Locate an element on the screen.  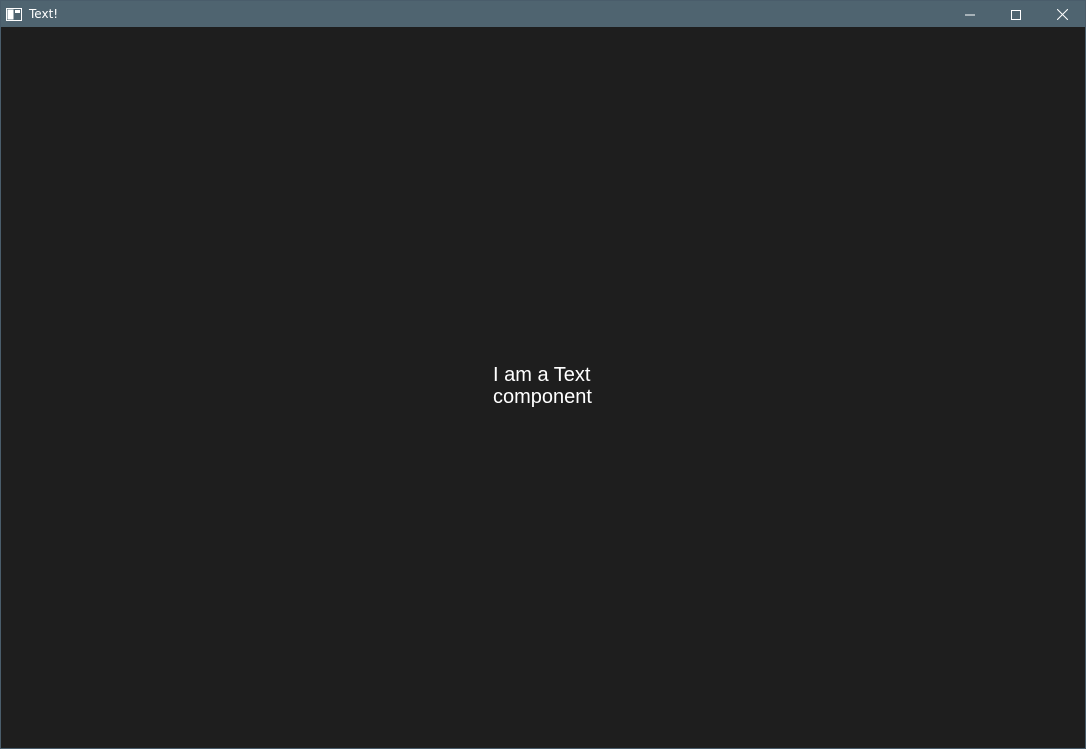
title-bar: Text! is located at coordinates (543, 14).